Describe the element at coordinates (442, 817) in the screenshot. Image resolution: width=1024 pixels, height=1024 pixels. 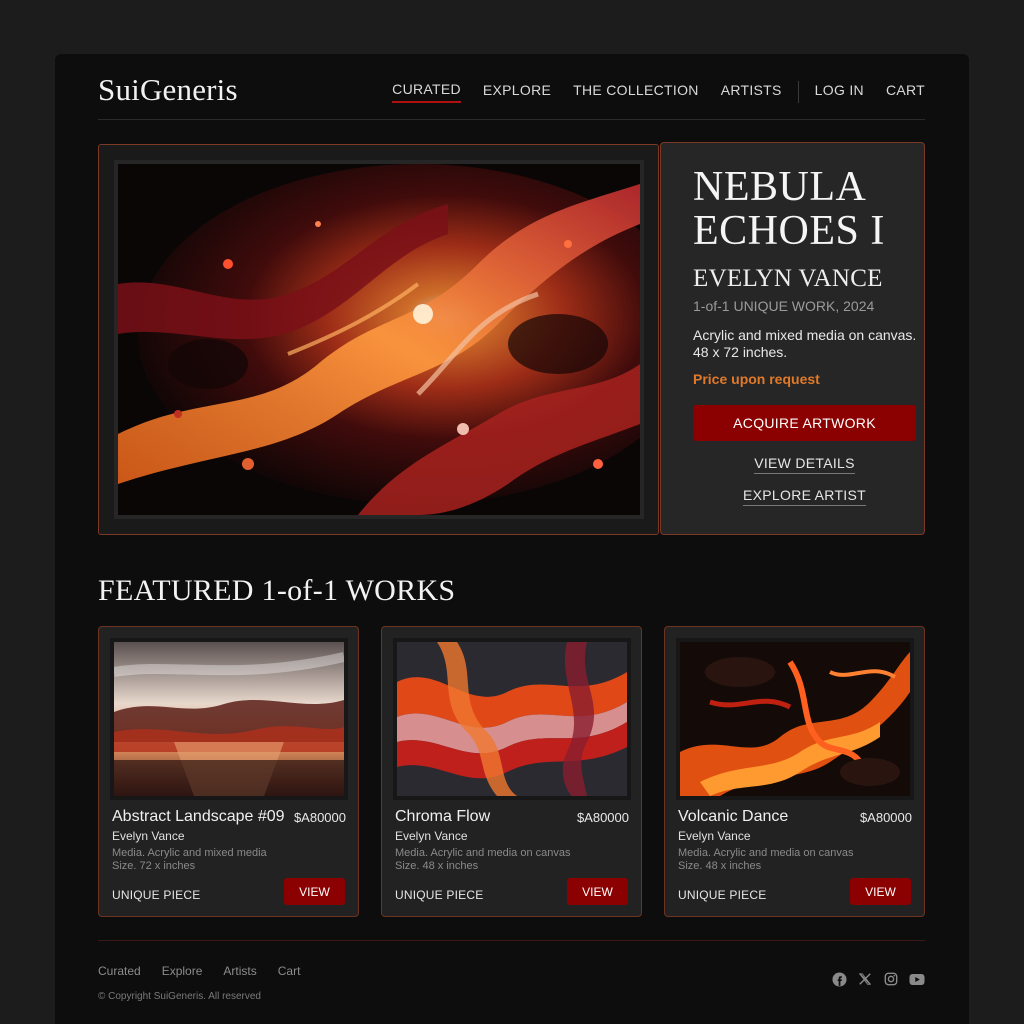
I see `card-title: Chroma Flow` at that location.